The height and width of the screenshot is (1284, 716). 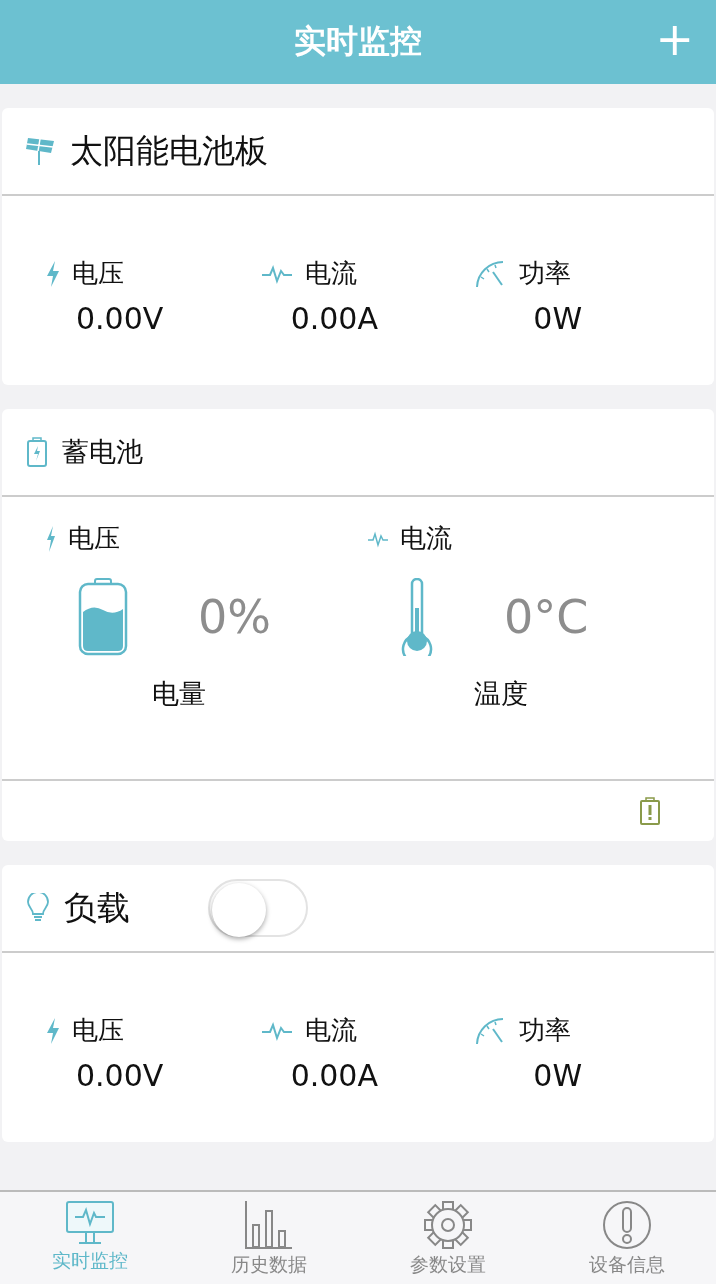 What do you see at coordinates (447, 1225) in the screenshot?
I see `settings-icon` at bounding box center [447, 1225].